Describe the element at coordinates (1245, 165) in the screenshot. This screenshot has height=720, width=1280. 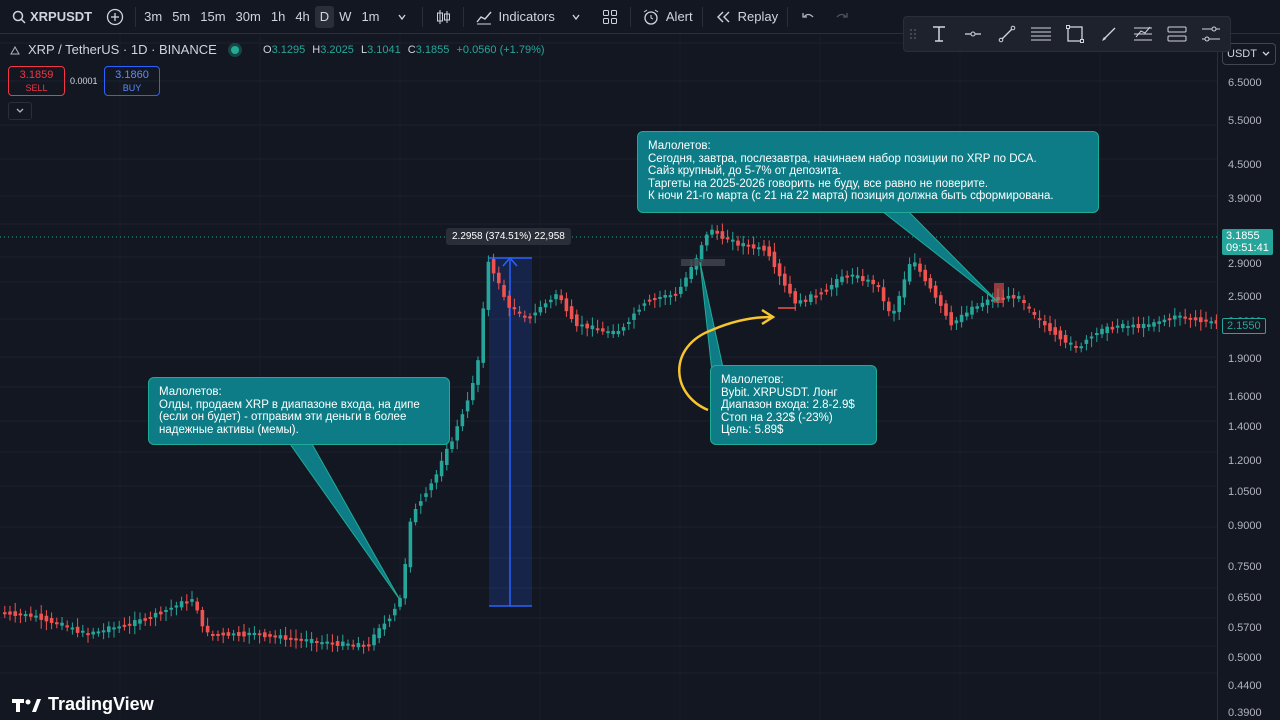
I see `price-tick: 4.5000` at that location.